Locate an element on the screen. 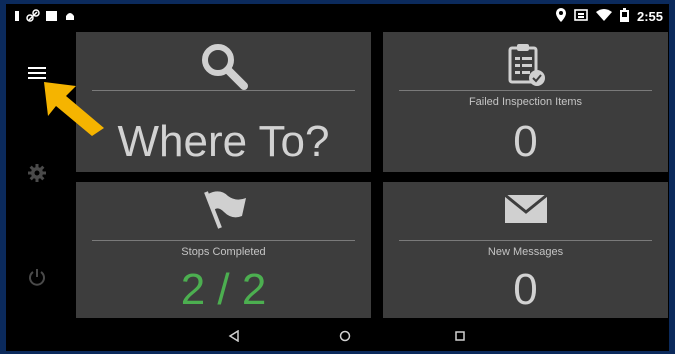  failed-inspection-count: 0 is located at coordinates (525, 141).